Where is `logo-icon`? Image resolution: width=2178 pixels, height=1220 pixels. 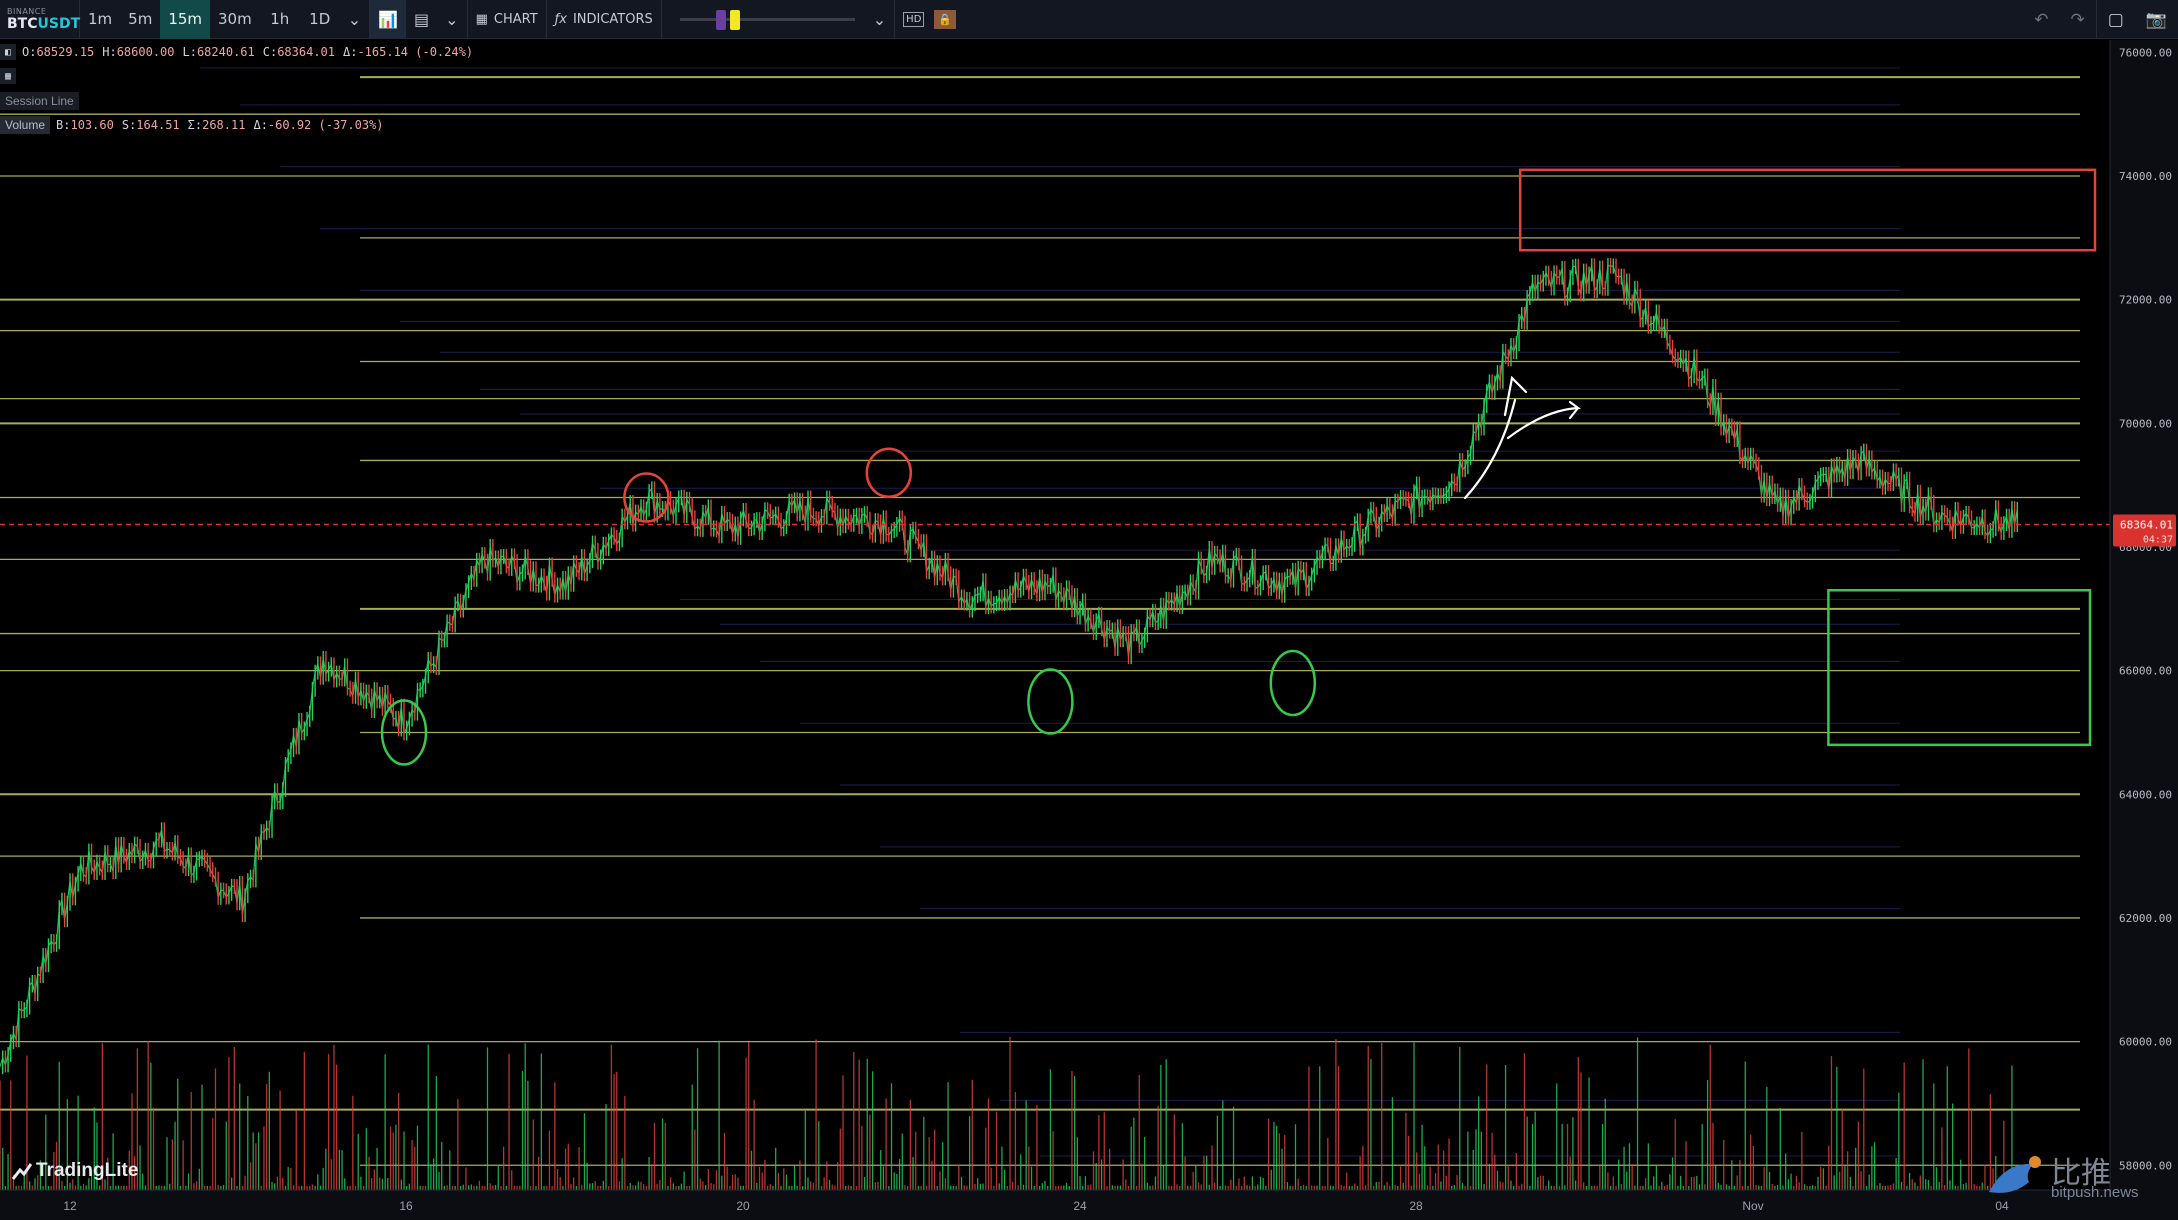
logo-icon is located at coordinates (22, 1171).